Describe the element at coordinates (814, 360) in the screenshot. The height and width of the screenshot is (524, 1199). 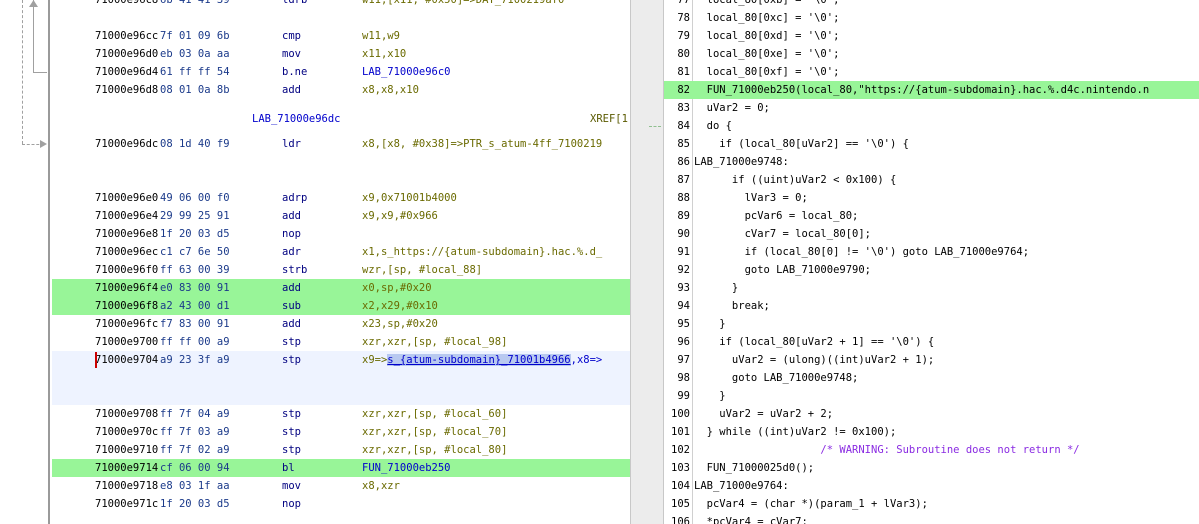
I see `code-text: uVar2 = (ulong)((int)uVar2 + 1);` at that location.